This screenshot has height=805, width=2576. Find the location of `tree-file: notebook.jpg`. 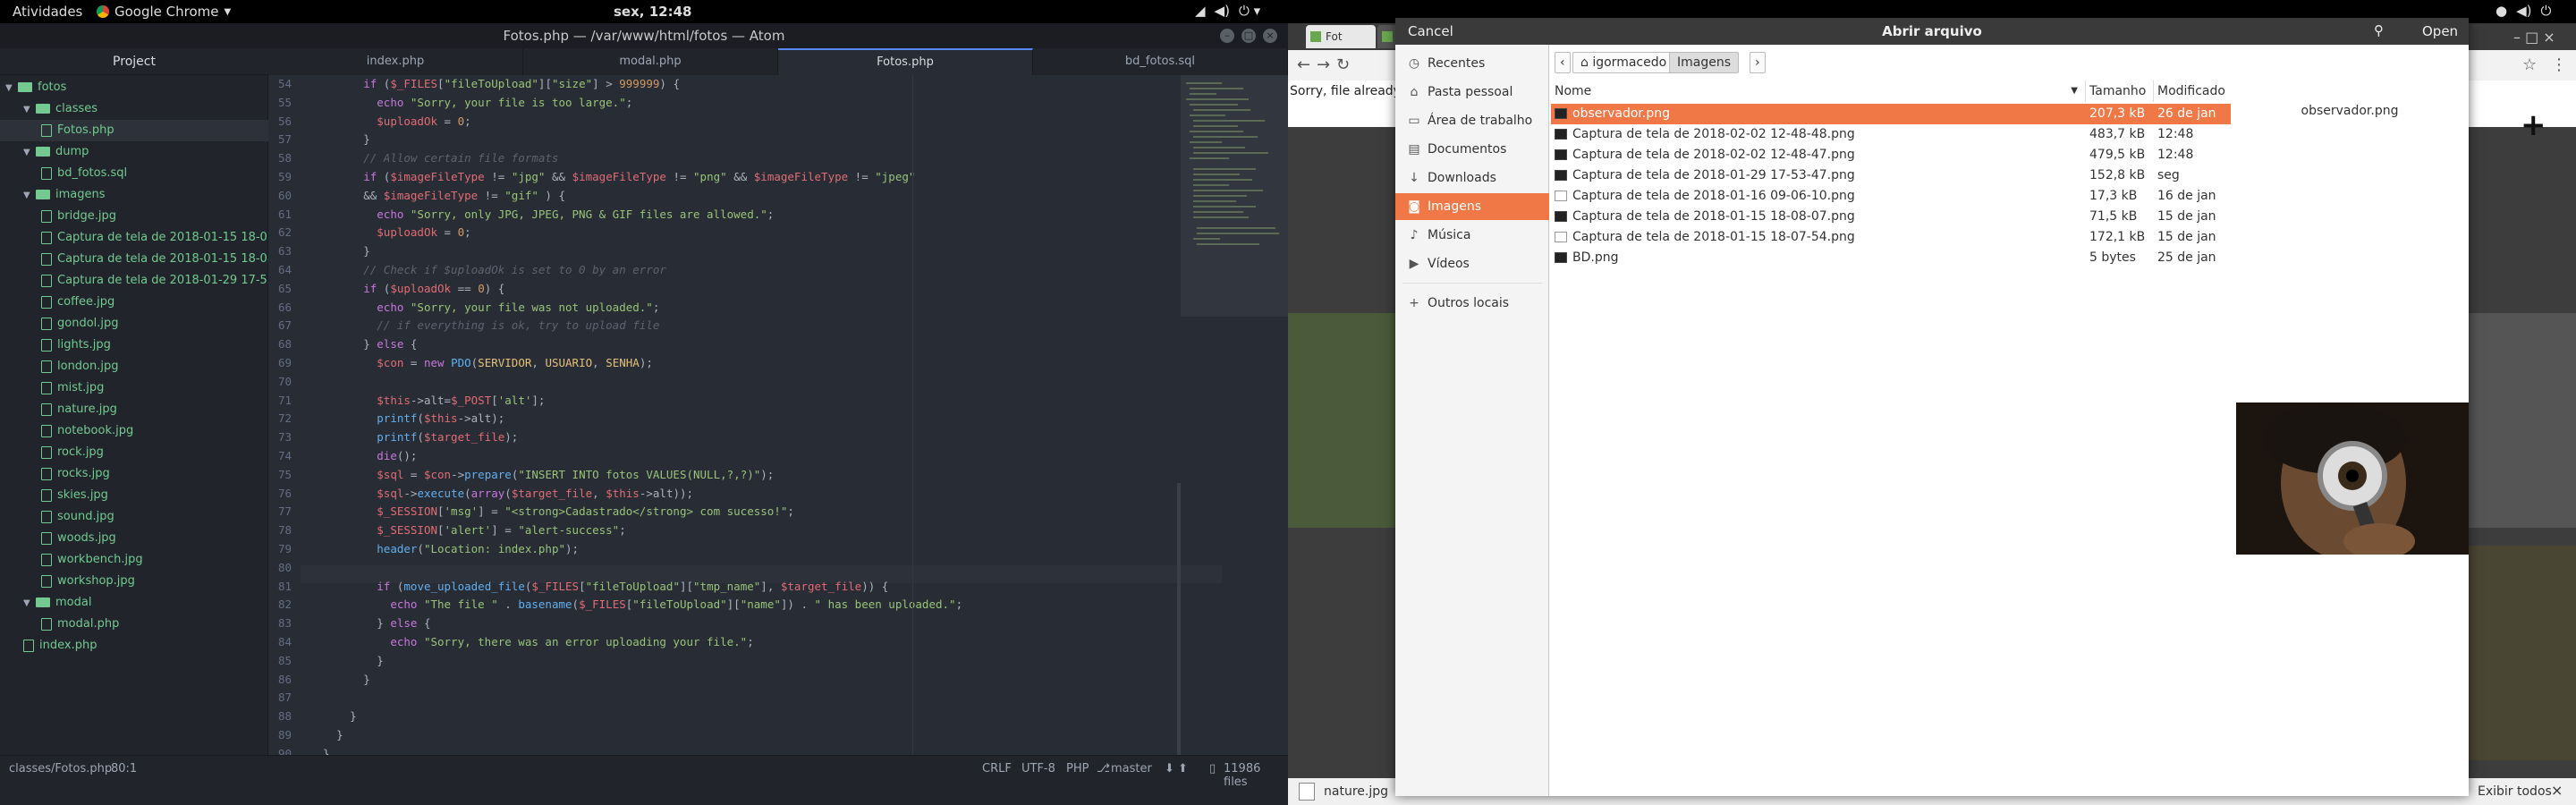

tree-file: notebook.jpg is located at coordinates (134, 431).